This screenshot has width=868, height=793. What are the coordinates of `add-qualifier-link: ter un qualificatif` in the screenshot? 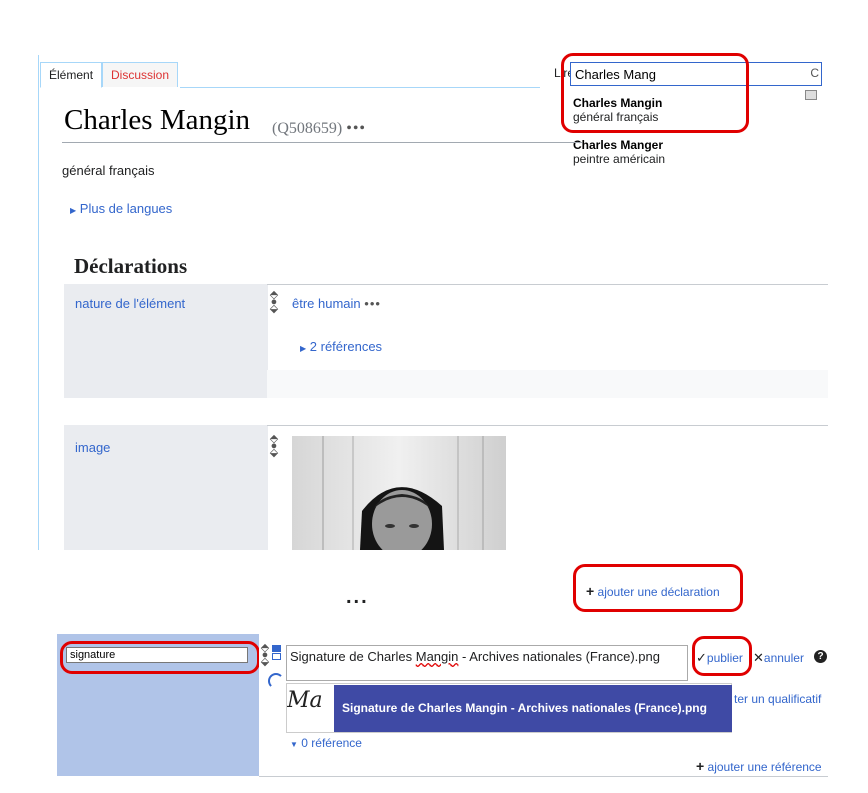 It's located at (777, 699).